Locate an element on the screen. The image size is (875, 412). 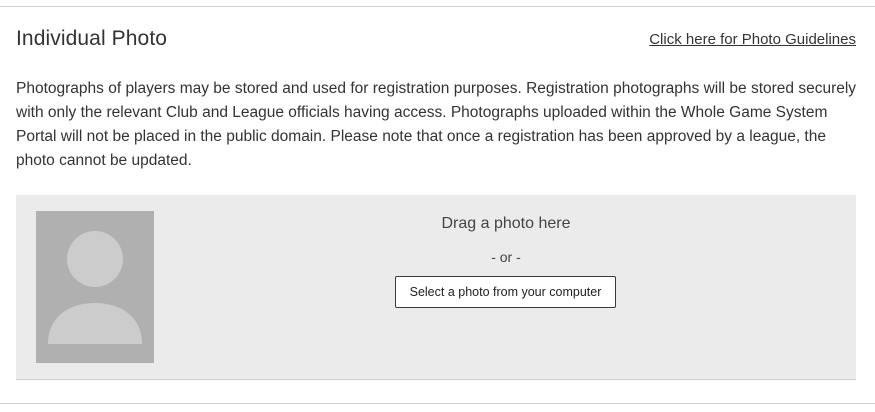
drag-photo-text: Drag a photo here is located at coordinates (506, 223).